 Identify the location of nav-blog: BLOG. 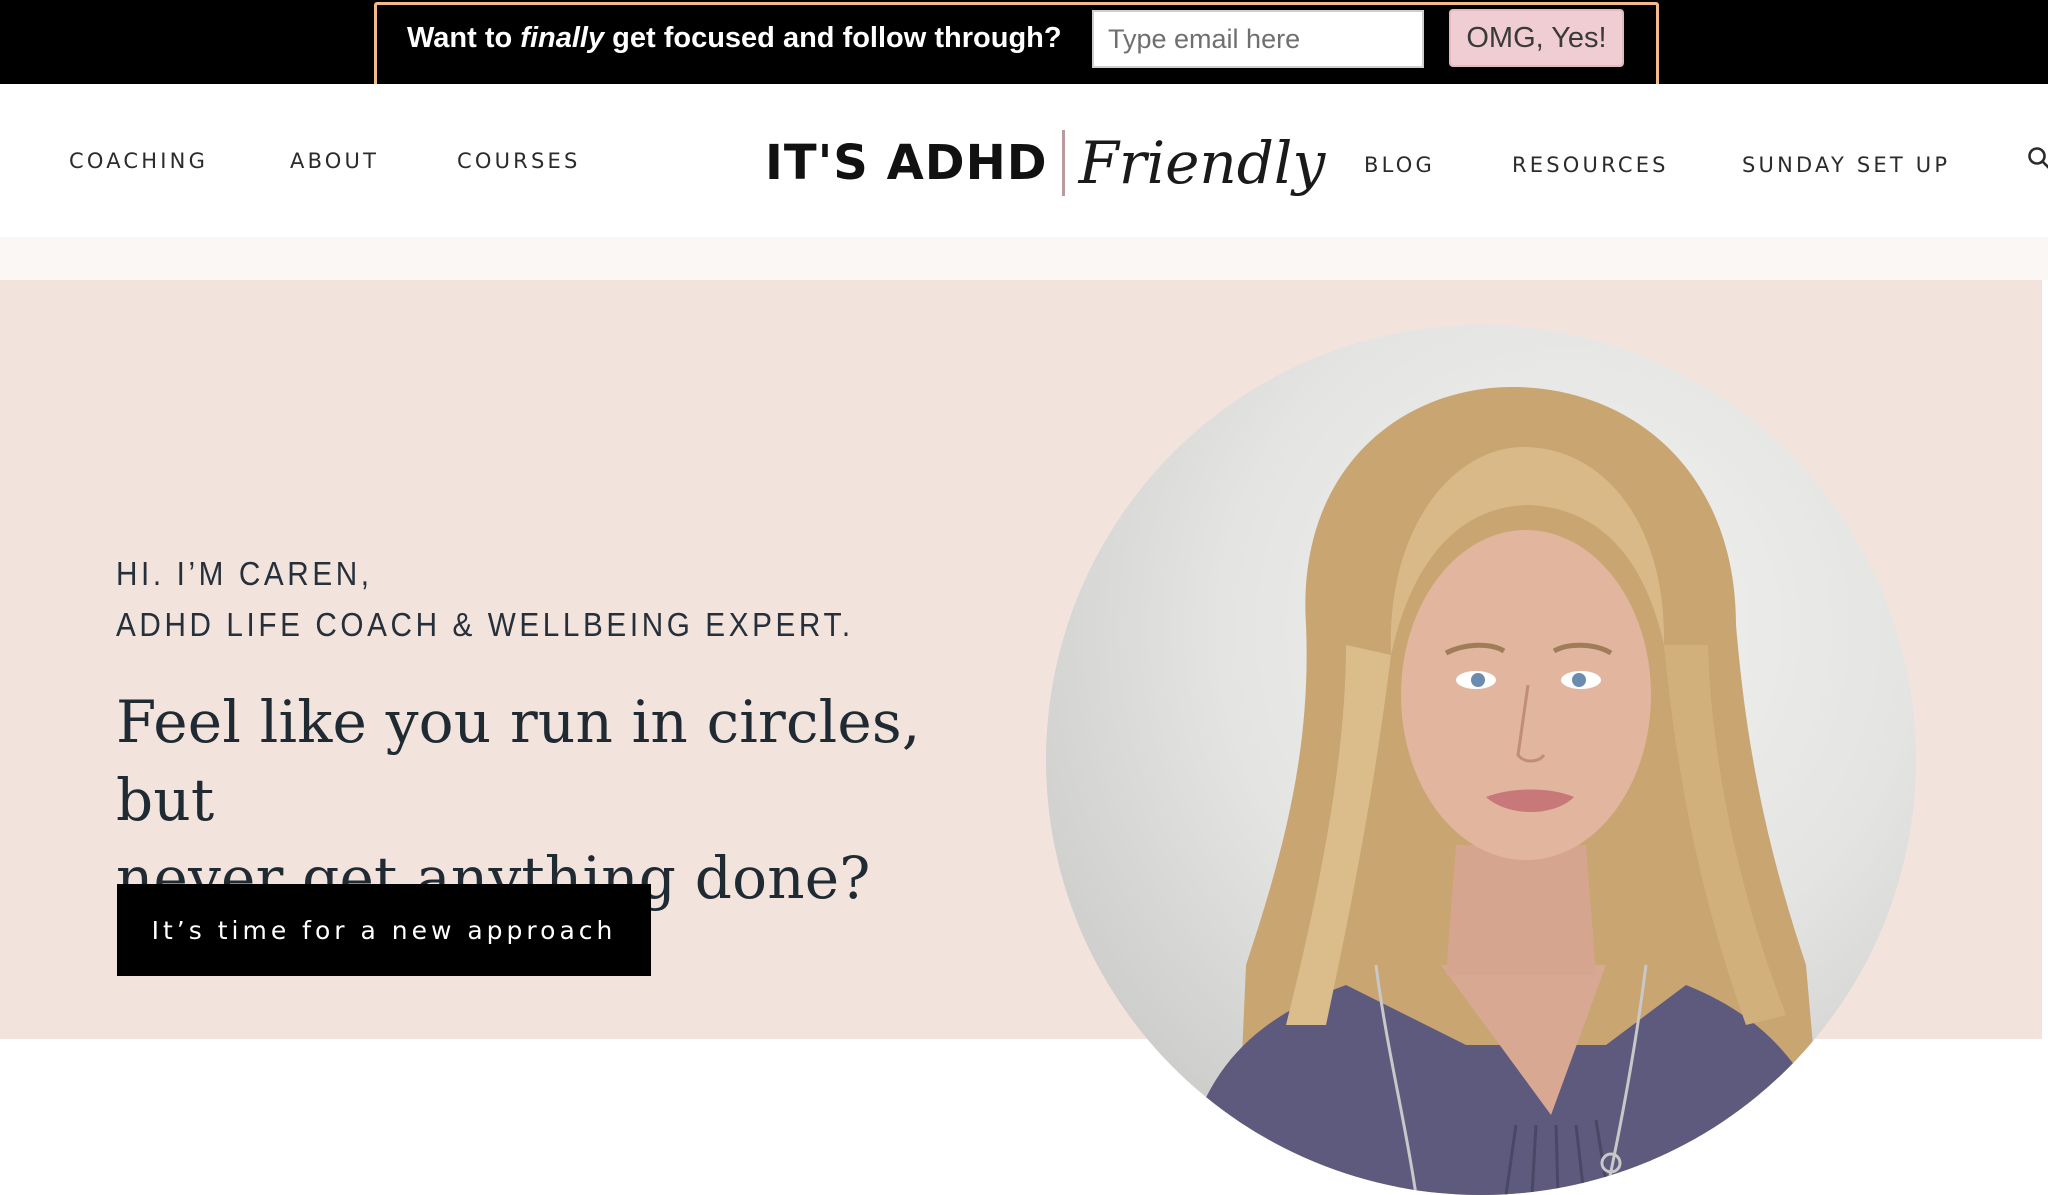
(1399, 165).